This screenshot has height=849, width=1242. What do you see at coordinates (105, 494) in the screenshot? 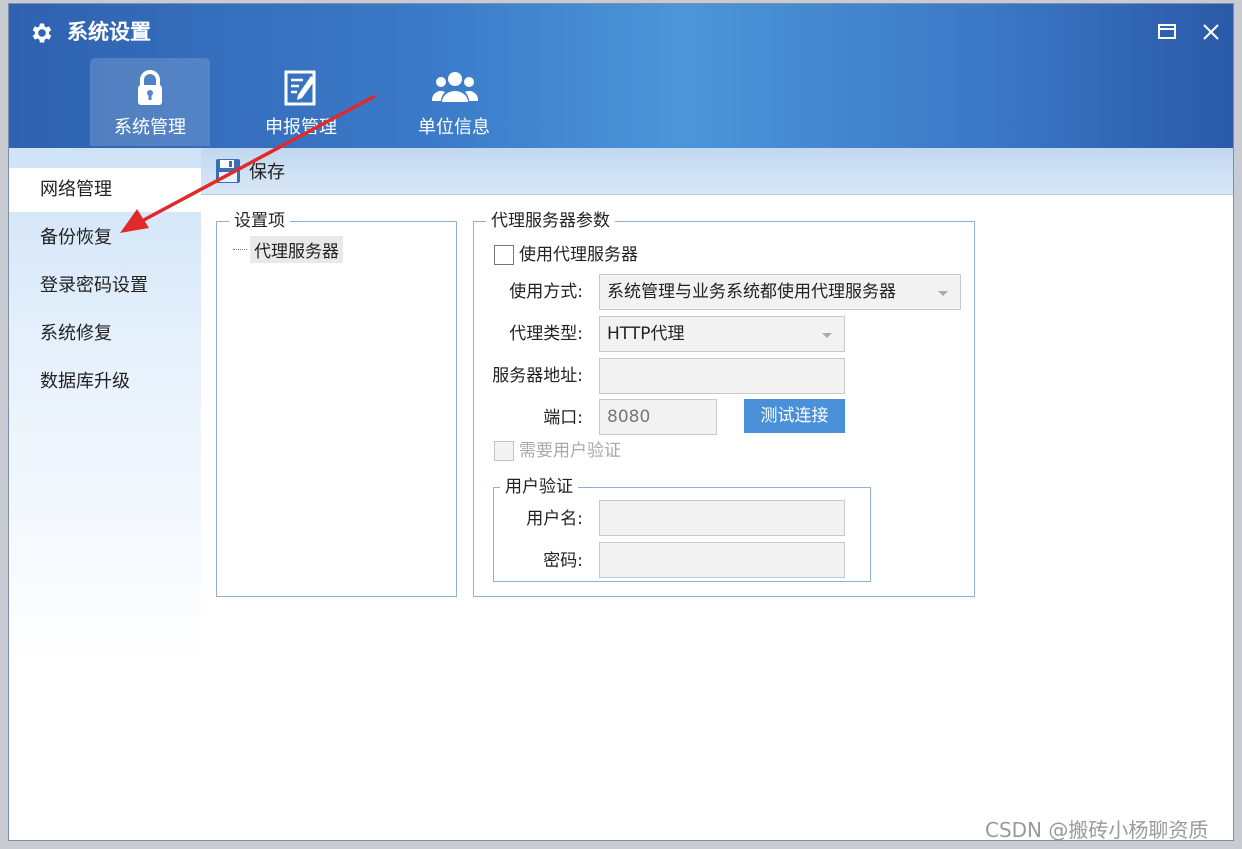
I see `sidebar: 网络管理 备份恢复 登录密码设置 系统修复 数据库升级` at bounding box center [105, 494].